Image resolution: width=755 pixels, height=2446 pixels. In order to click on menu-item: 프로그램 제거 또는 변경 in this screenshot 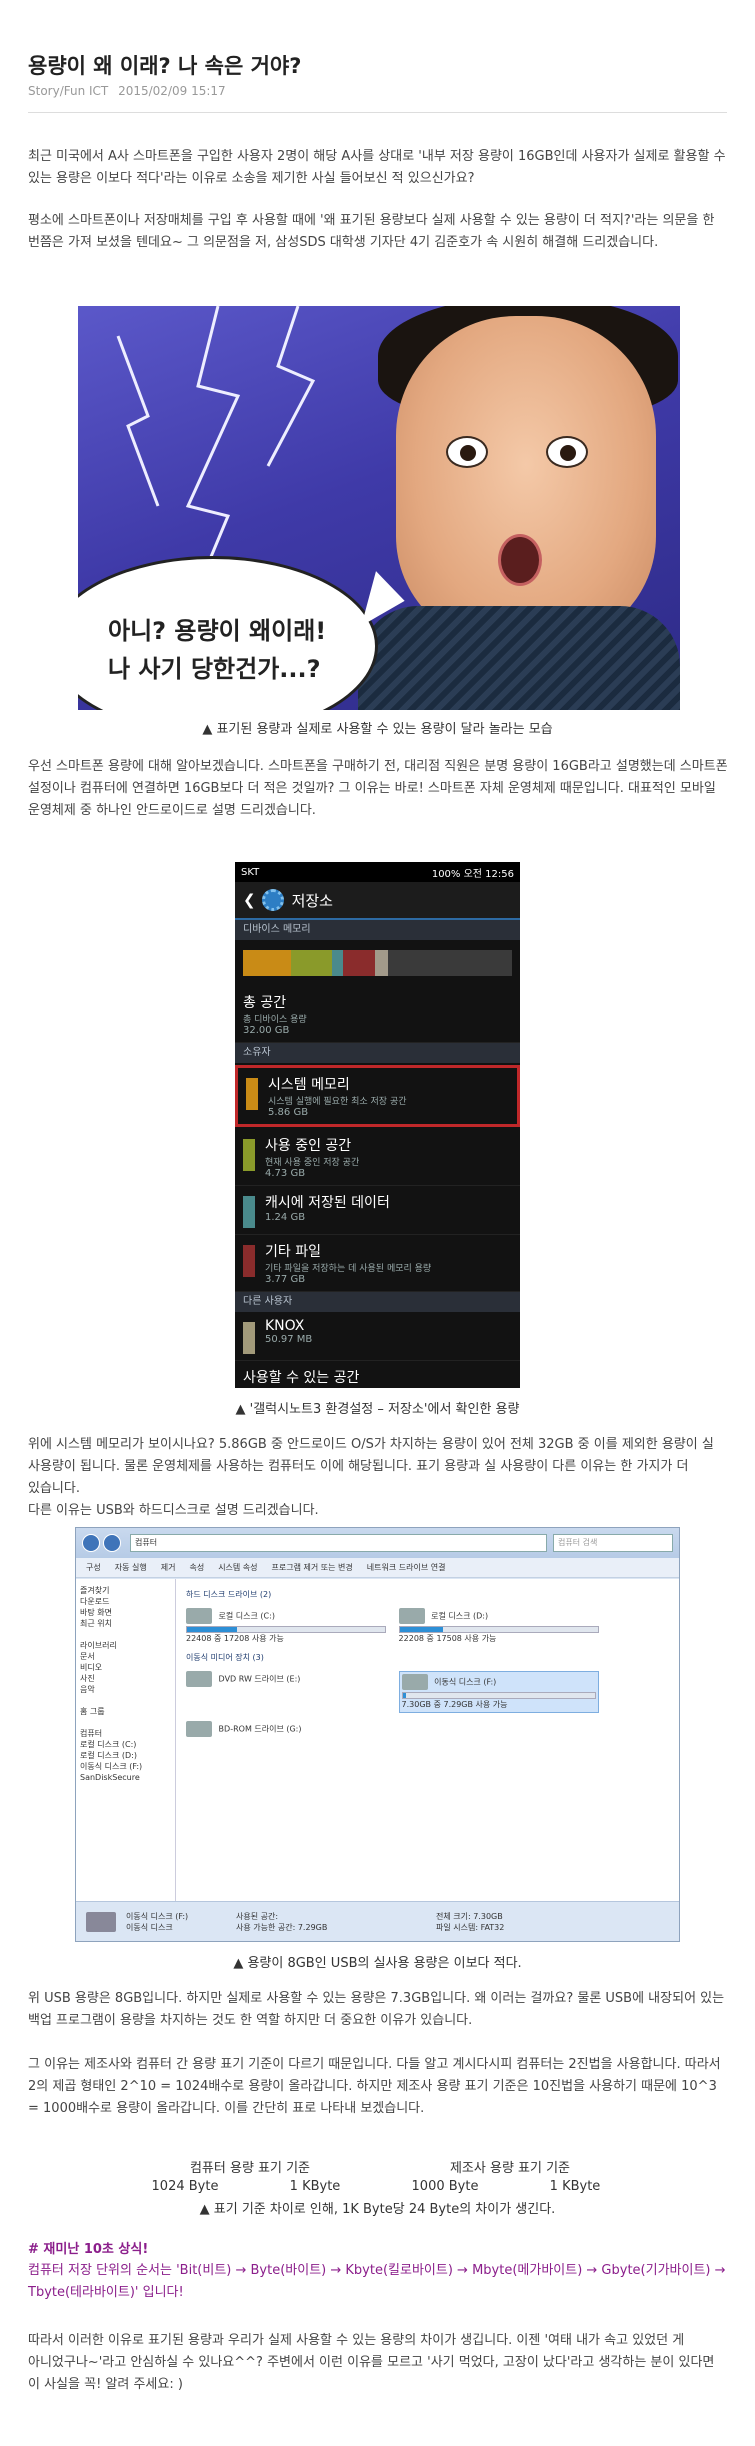, I will do `click(312, 1567)`.